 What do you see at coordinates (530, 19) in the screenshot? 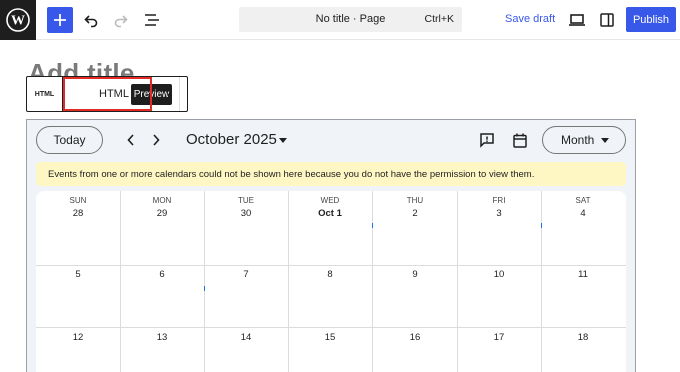
I see `save-draft-button: Save draft` at bounding box center [530, 19].